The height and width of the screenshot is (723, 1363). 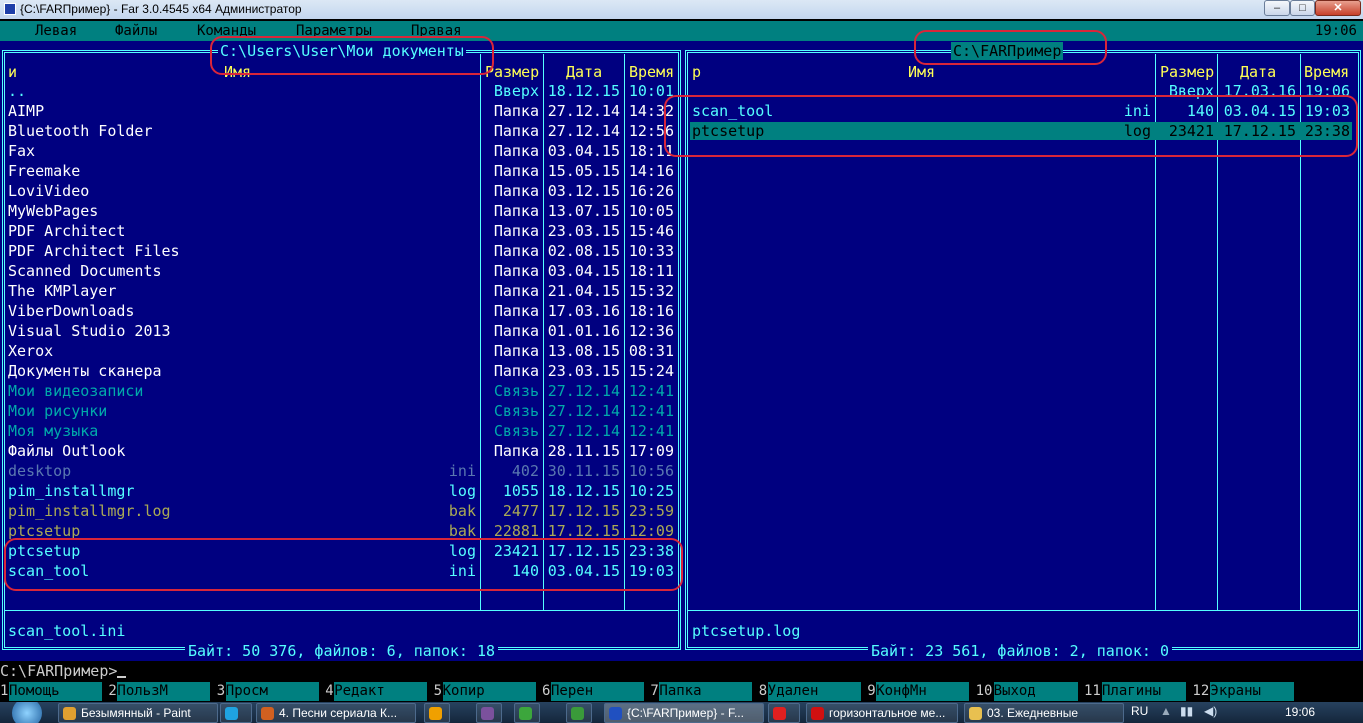 What do you see at coordinates (1138, 691) in the screenshot?
I see `fkey-11: 11 Плагины` at bounding box center [1138, 691].